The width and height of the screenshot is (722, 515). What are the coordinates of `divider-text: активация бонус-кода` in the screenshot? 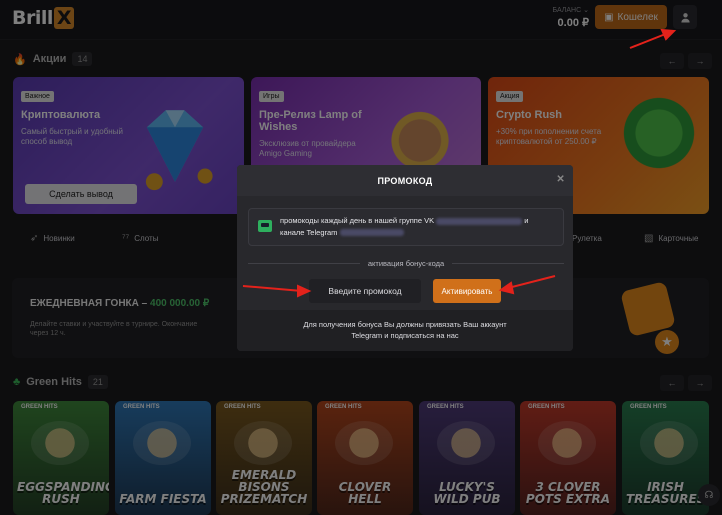 It's located at (406, 263).